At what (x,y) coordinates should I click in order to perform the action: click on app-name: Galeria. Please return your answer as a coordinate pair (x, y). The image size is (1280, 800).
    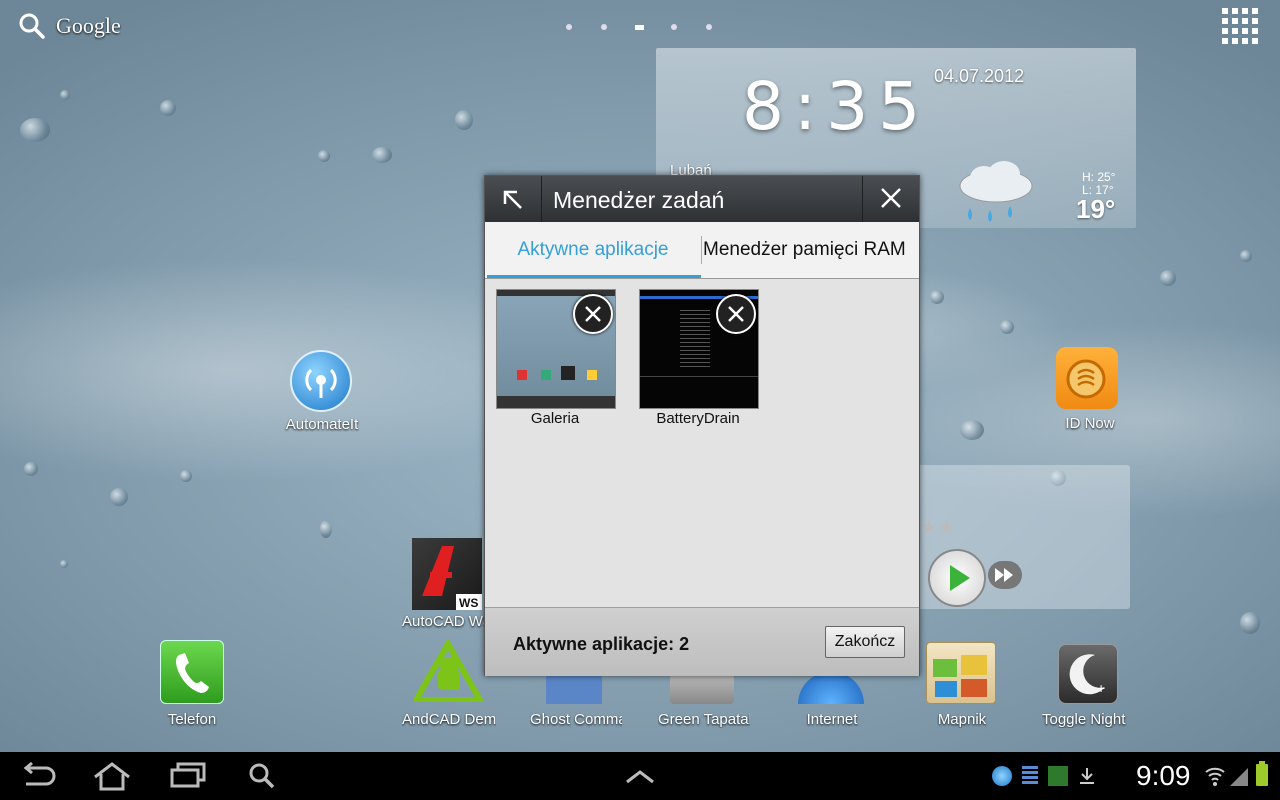
    Looking at the image, I should click on (555, 418).